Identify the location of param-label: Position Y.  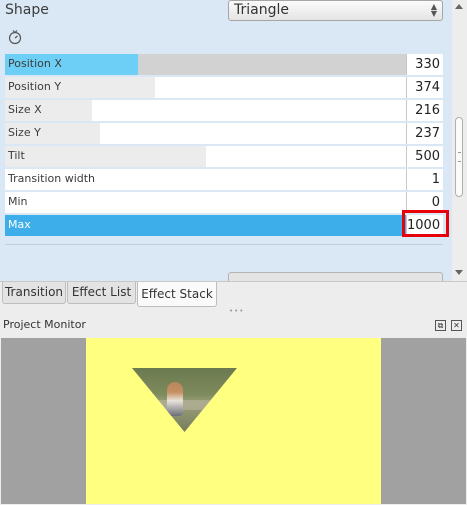
(35, 86).